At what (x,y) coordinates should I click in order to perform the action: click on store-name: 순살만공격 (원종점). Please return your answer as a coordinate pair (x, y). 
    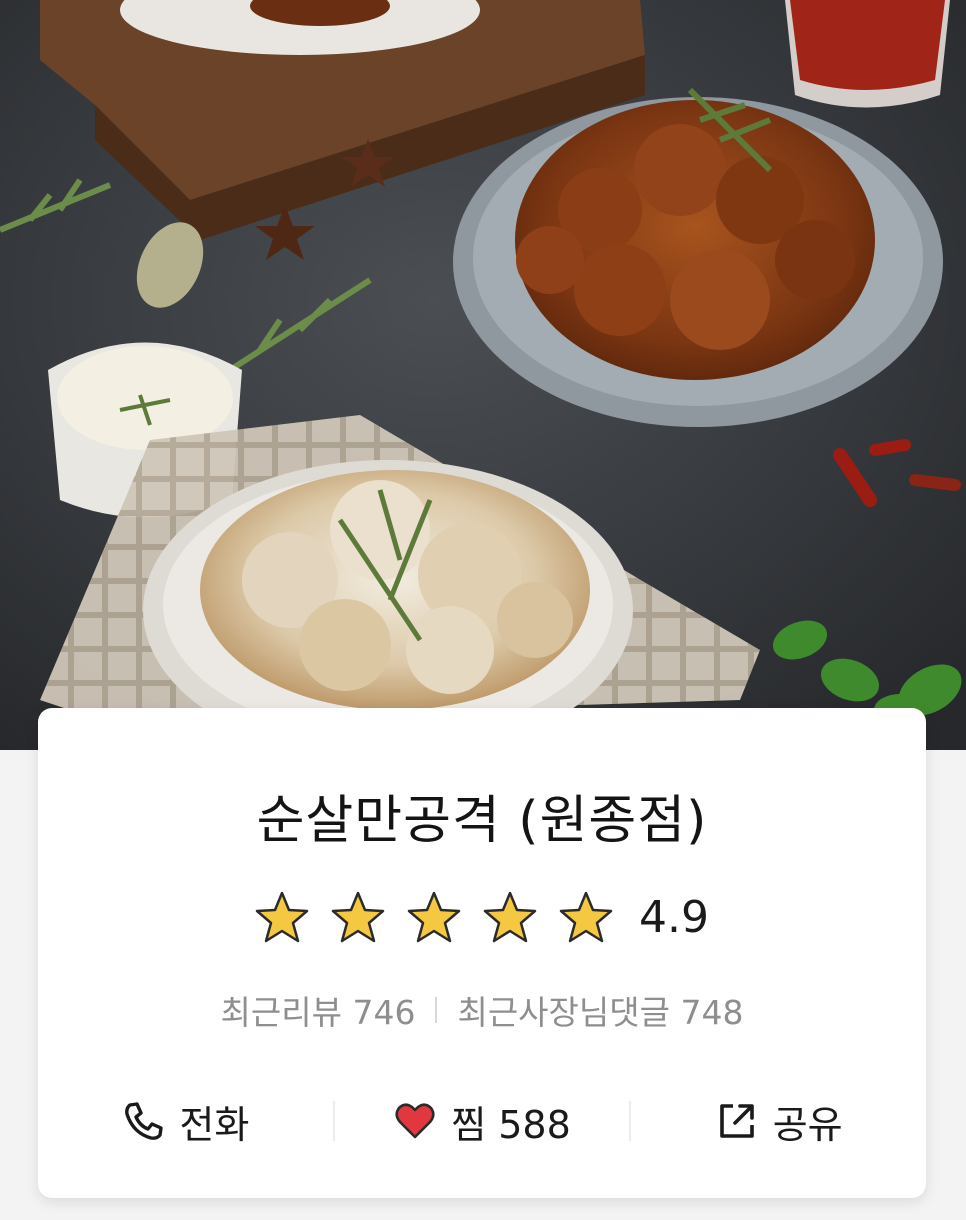
    Looking at the image, I should click on (482, 821).